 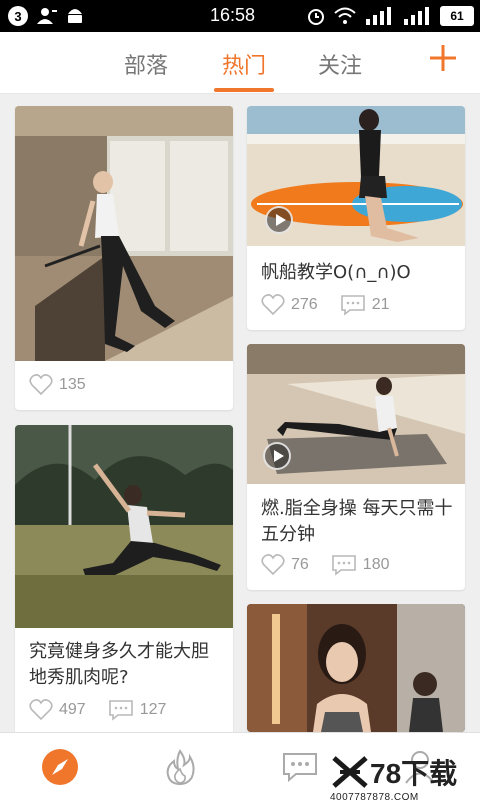 I want to click on post-card-2: 帆船教学O(∩_∩)O 276 21, so click(x=356, y=218).